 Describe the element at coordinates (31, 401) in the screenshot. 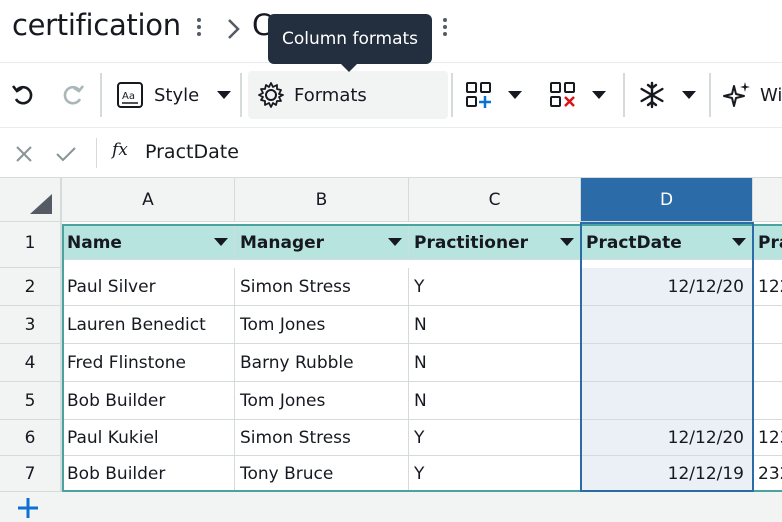

I see `row-header-5: 5` at that location.